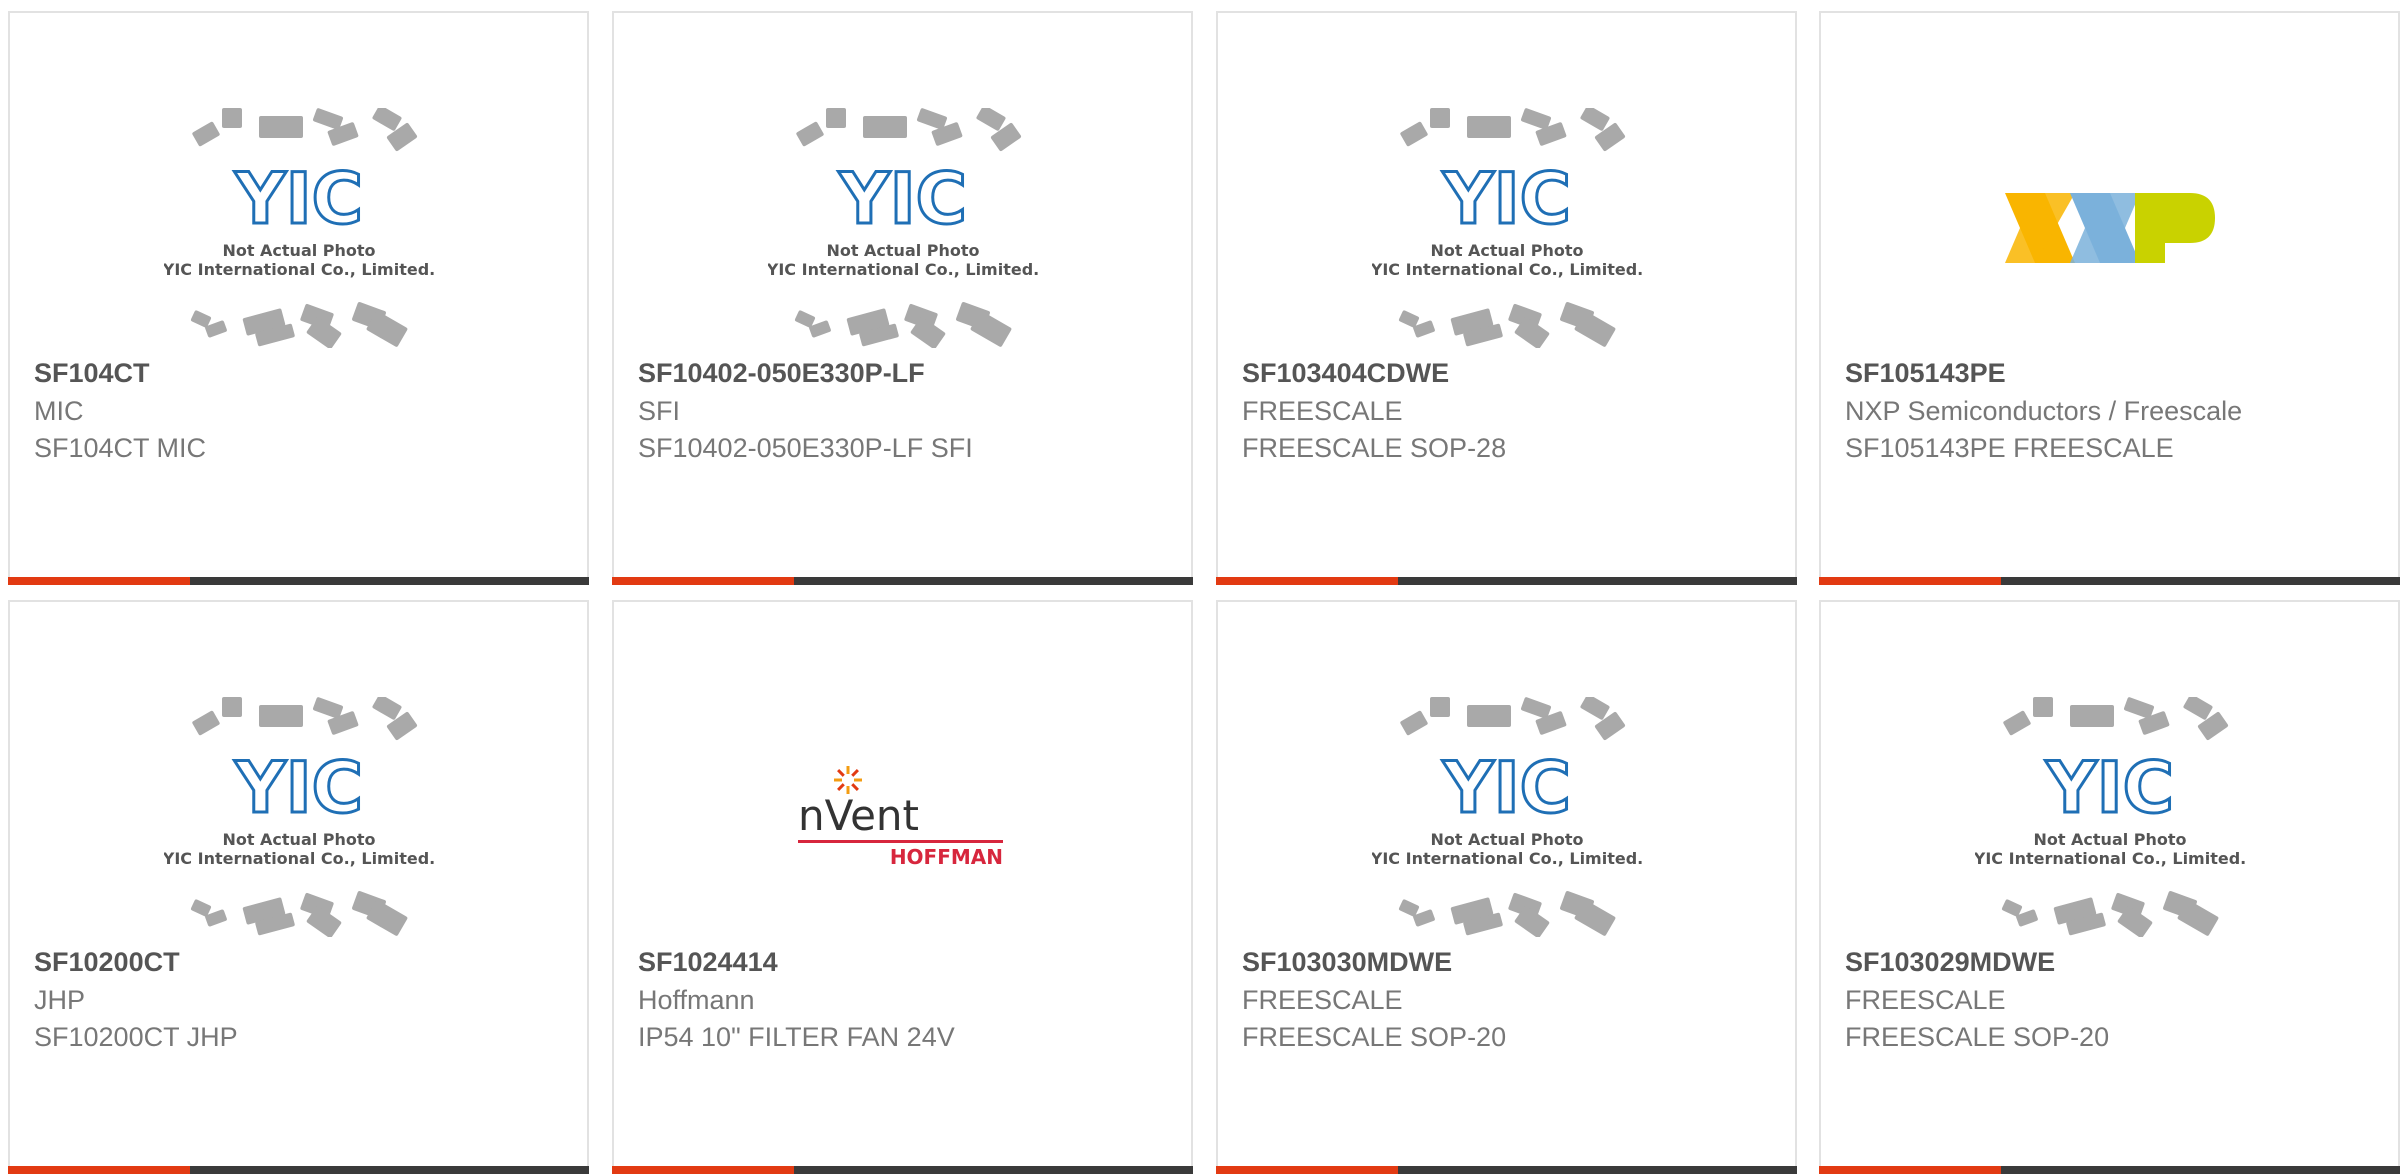  I want to click on description: SF104CT MIC, so click(120, 448).